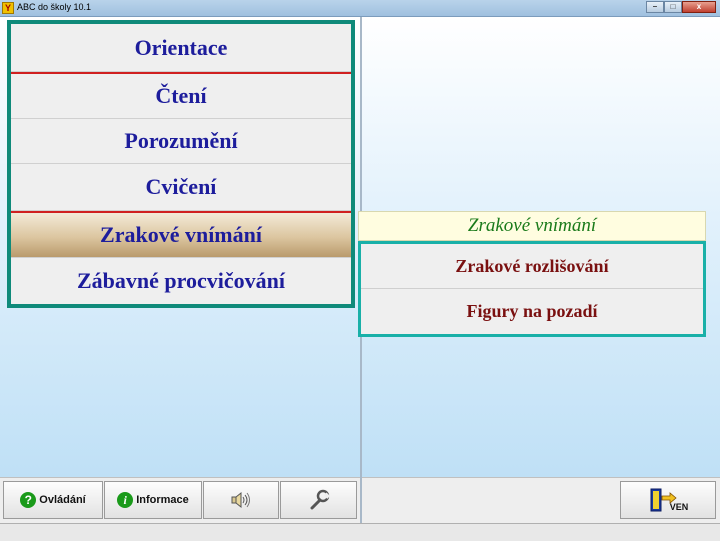 This screenshot has width=720, height=541. I want to click on menu-item-zabavne-procvicovani: Zábavné procvičování, so click(181, 281).